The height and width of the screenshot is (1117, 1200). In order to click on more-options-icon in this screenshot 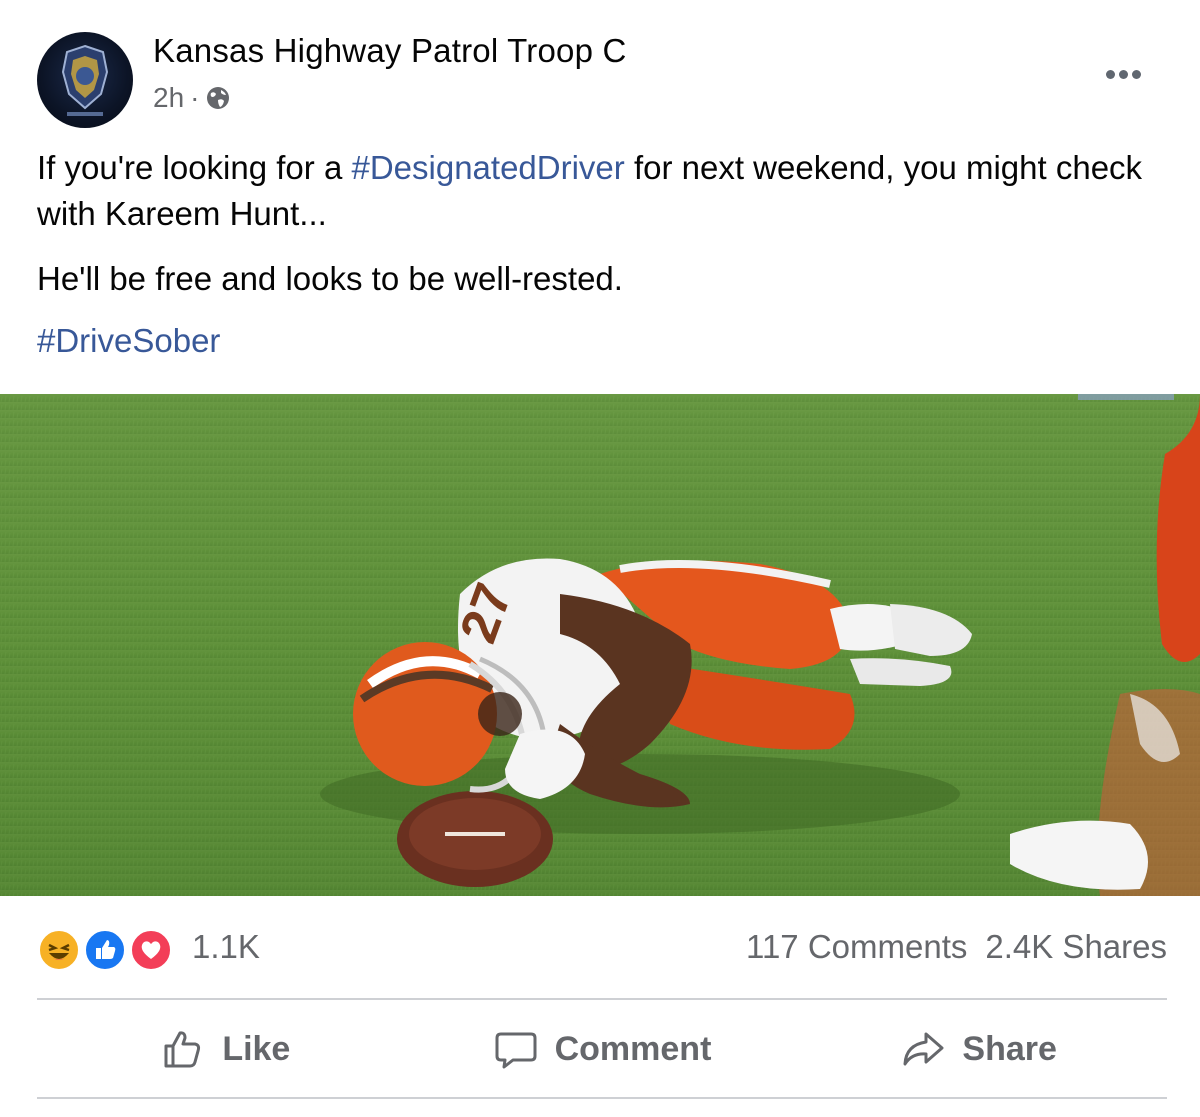, I will do `click(1123, 74)`.